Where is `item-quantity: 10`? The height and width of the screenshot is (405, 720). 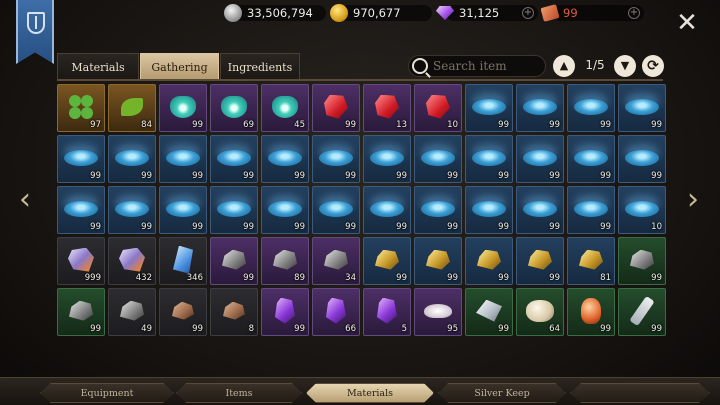 item-quantity: 10 is located at coordinates (656, 227).